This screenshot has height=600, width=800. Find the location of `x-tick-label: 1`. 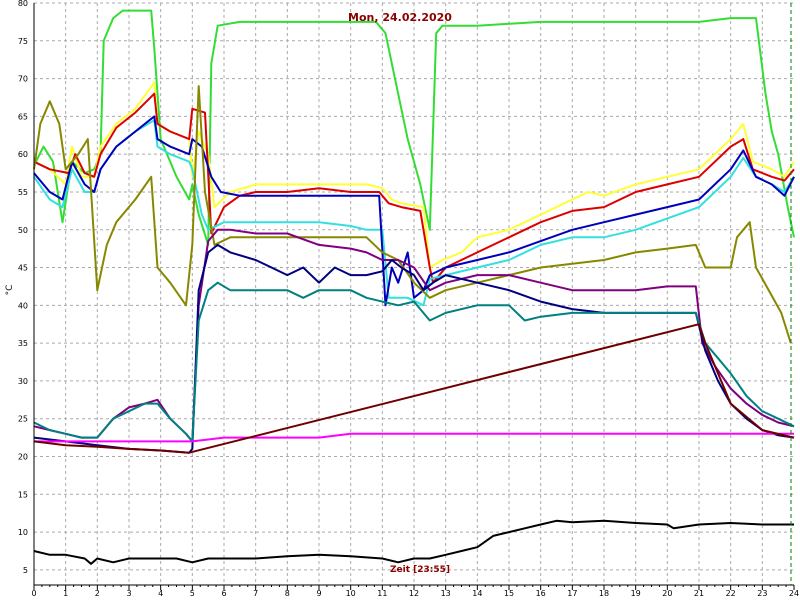

x-tick-label: 1 is located at coordinates (65, 593).